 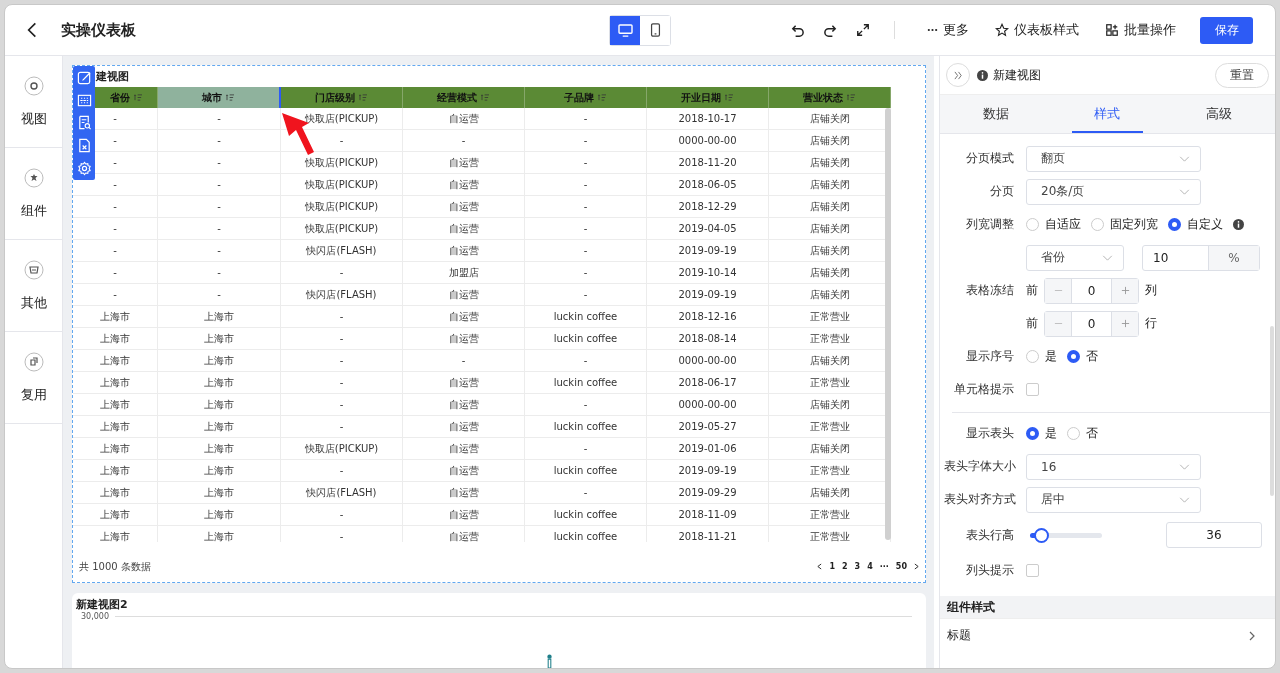 I want to click on table-cell: 自运营, so click(x=463, y=118).